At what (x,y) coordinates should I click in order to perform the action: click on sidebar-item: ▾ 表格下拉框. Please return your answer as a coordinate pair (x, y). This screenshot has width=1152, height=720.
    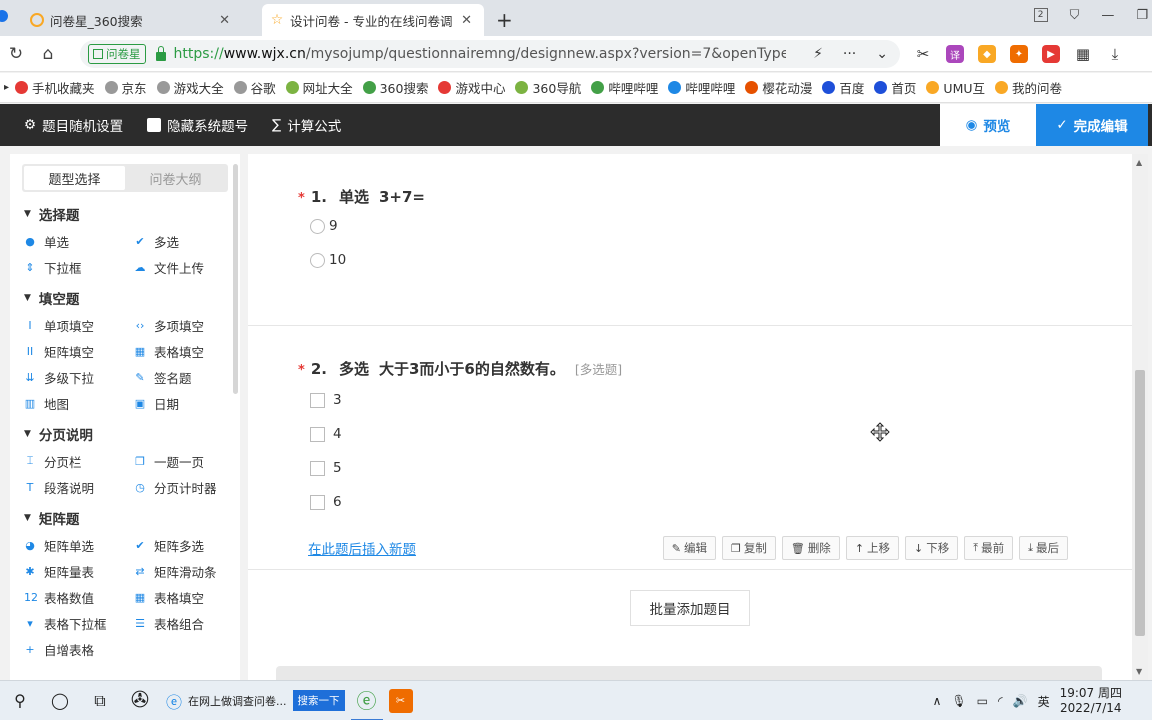
    Looking at the image, I should click on (79, 623).